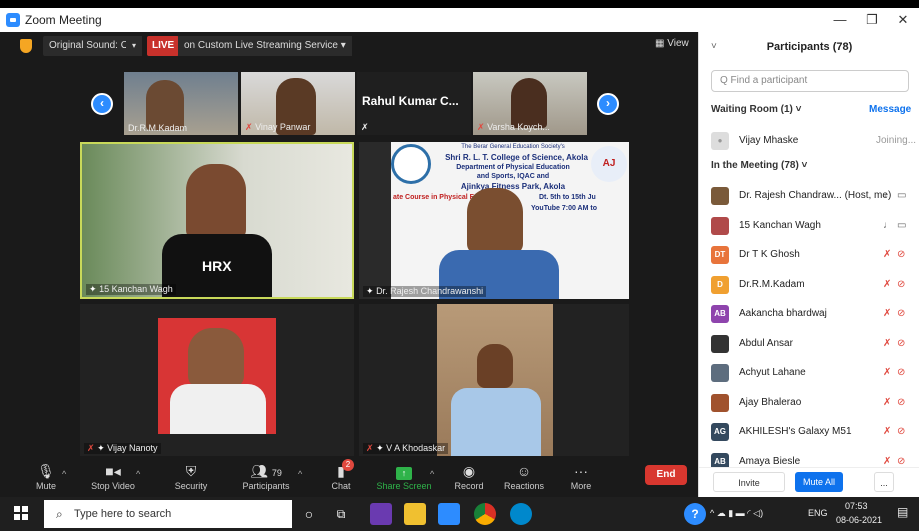  What do you see at coordinates (138, 474) in the screenshot?
I see `video-options-caret: ^` at bounding box center [138, 474].